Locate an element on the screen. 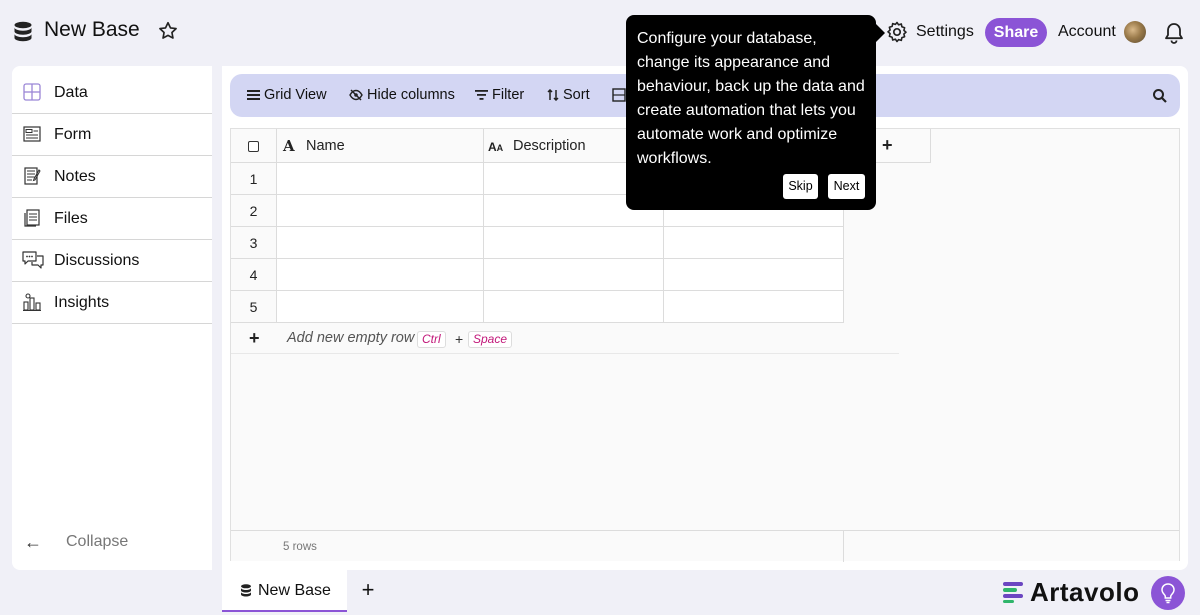 The height and width of the screenshot is (615, 1200). base-tab: New Base is located at coordinates (284, 591).